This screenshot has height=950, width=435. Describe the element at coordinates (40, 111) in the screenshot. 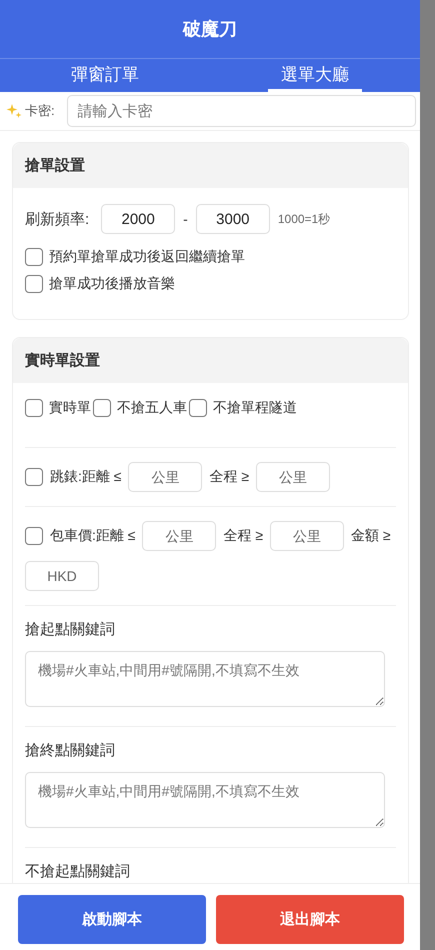

I see `card-key-label: 卡密:` at that location.